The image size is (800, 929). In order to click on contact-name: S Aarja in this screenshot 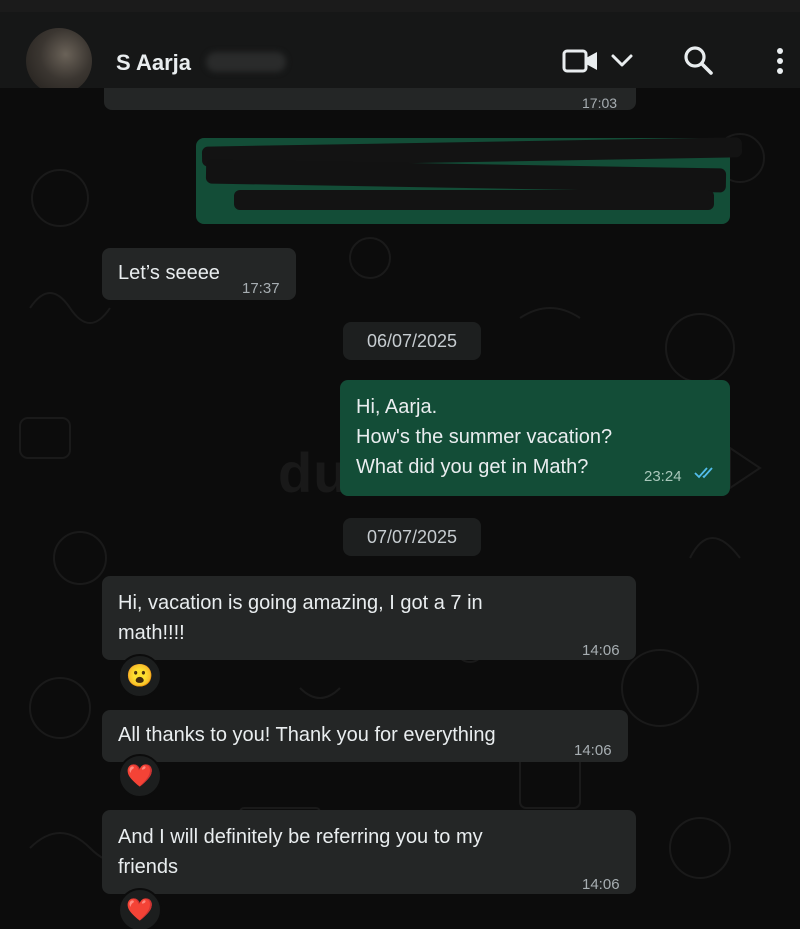, I will do `click(153, 63)`.